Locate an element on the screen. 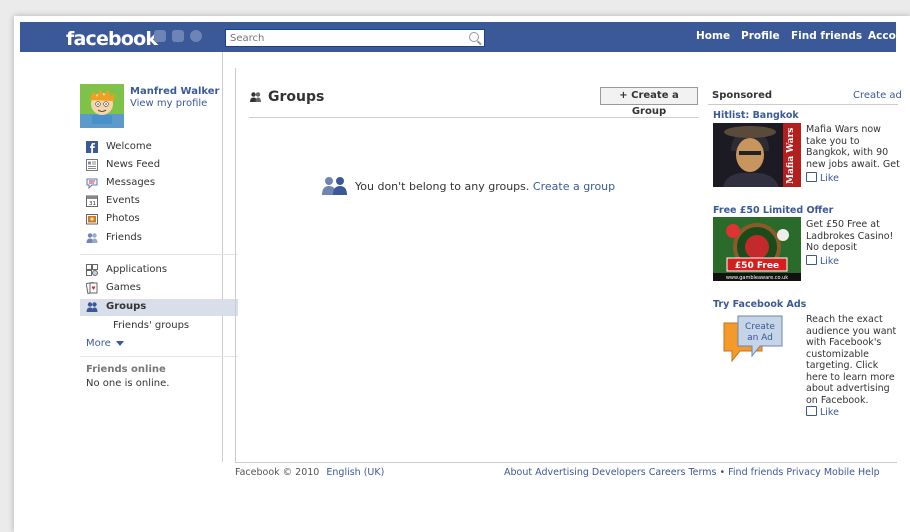 Image resolution: width=910 pixels, height=532 pixels. svg-text: an Ad is located at coordinates (760, 338).